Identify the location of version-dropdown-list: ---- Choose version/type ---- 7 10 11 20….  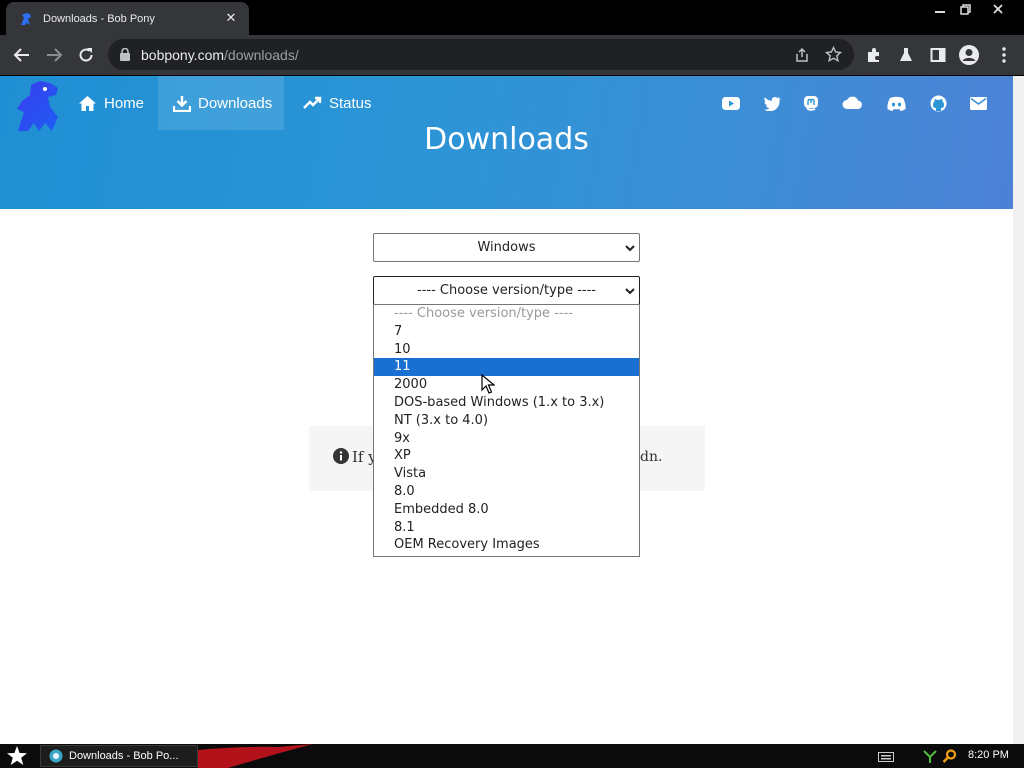
(506, 430).